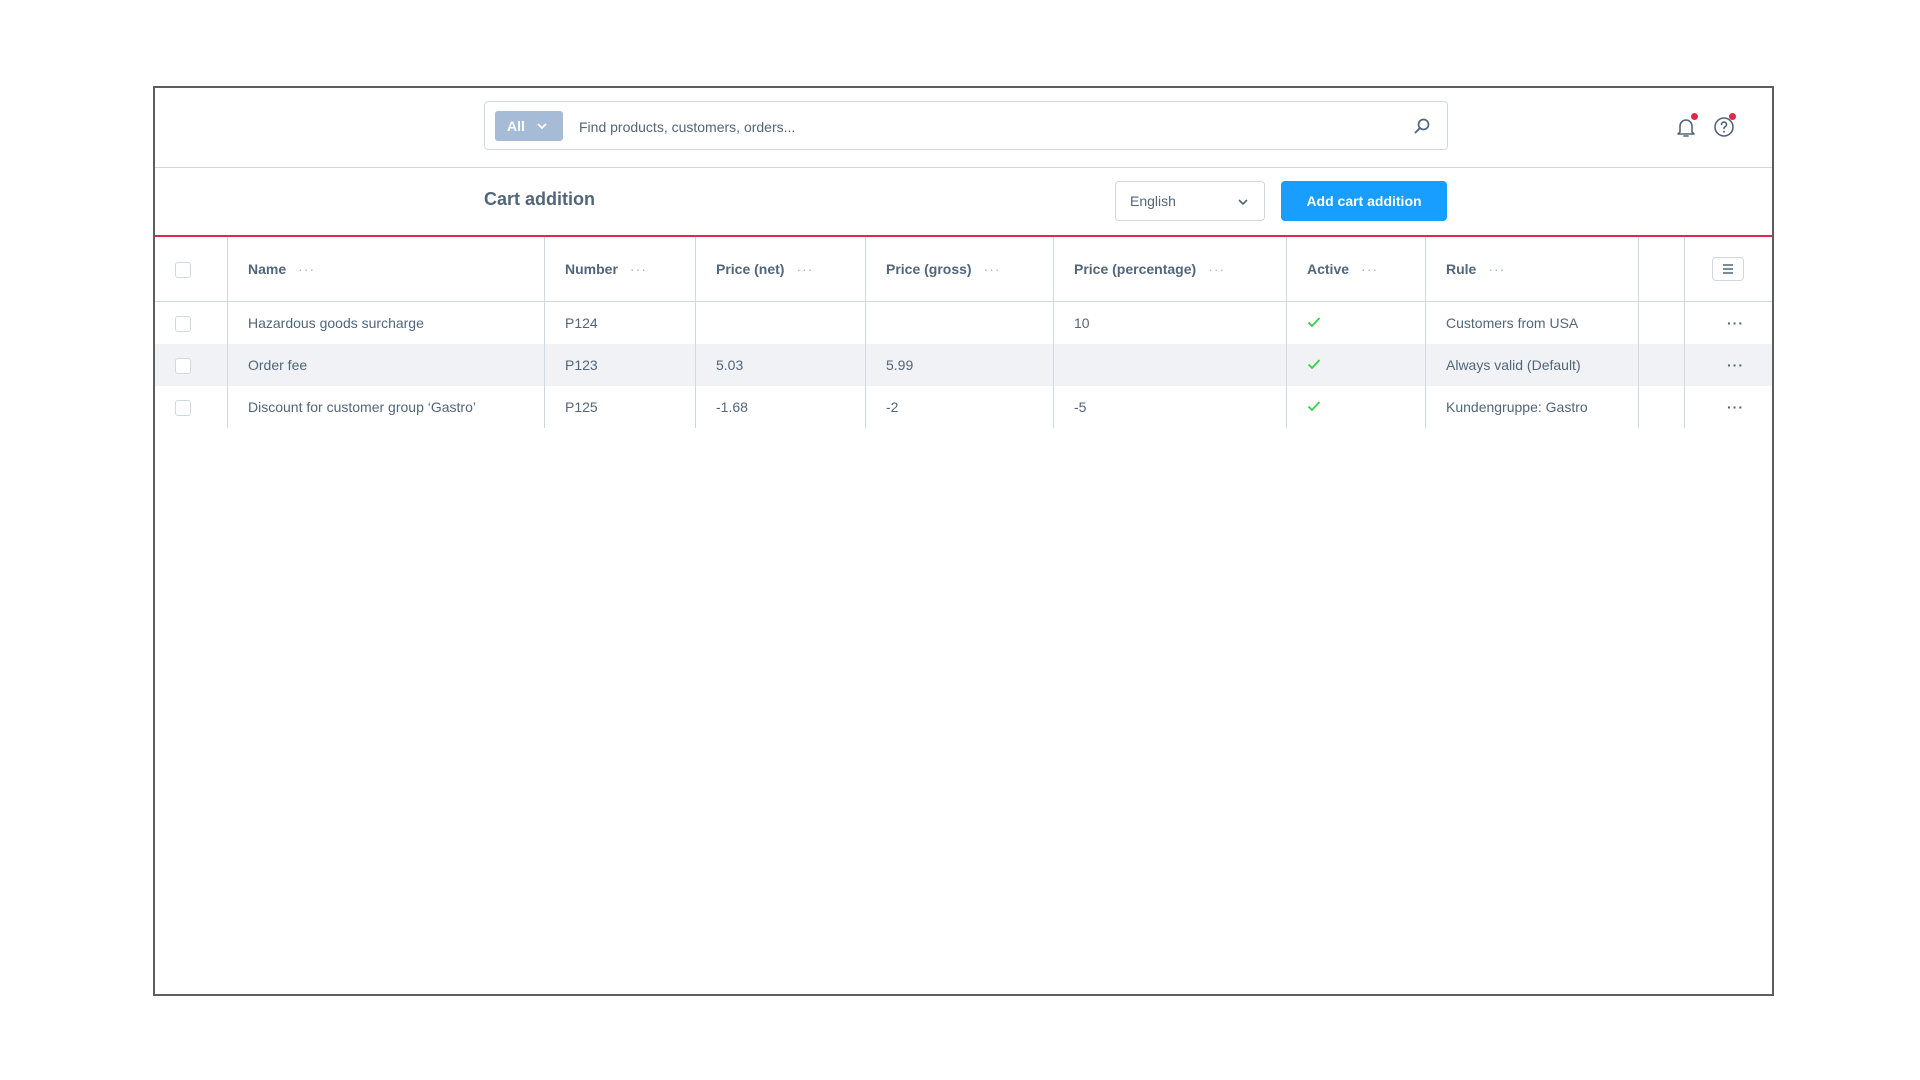 The width and height of the screenshot is (1920, 1080). Describe the element at coordinates (1190, 201) in the screenshot. I see `language-select: English` at that location.